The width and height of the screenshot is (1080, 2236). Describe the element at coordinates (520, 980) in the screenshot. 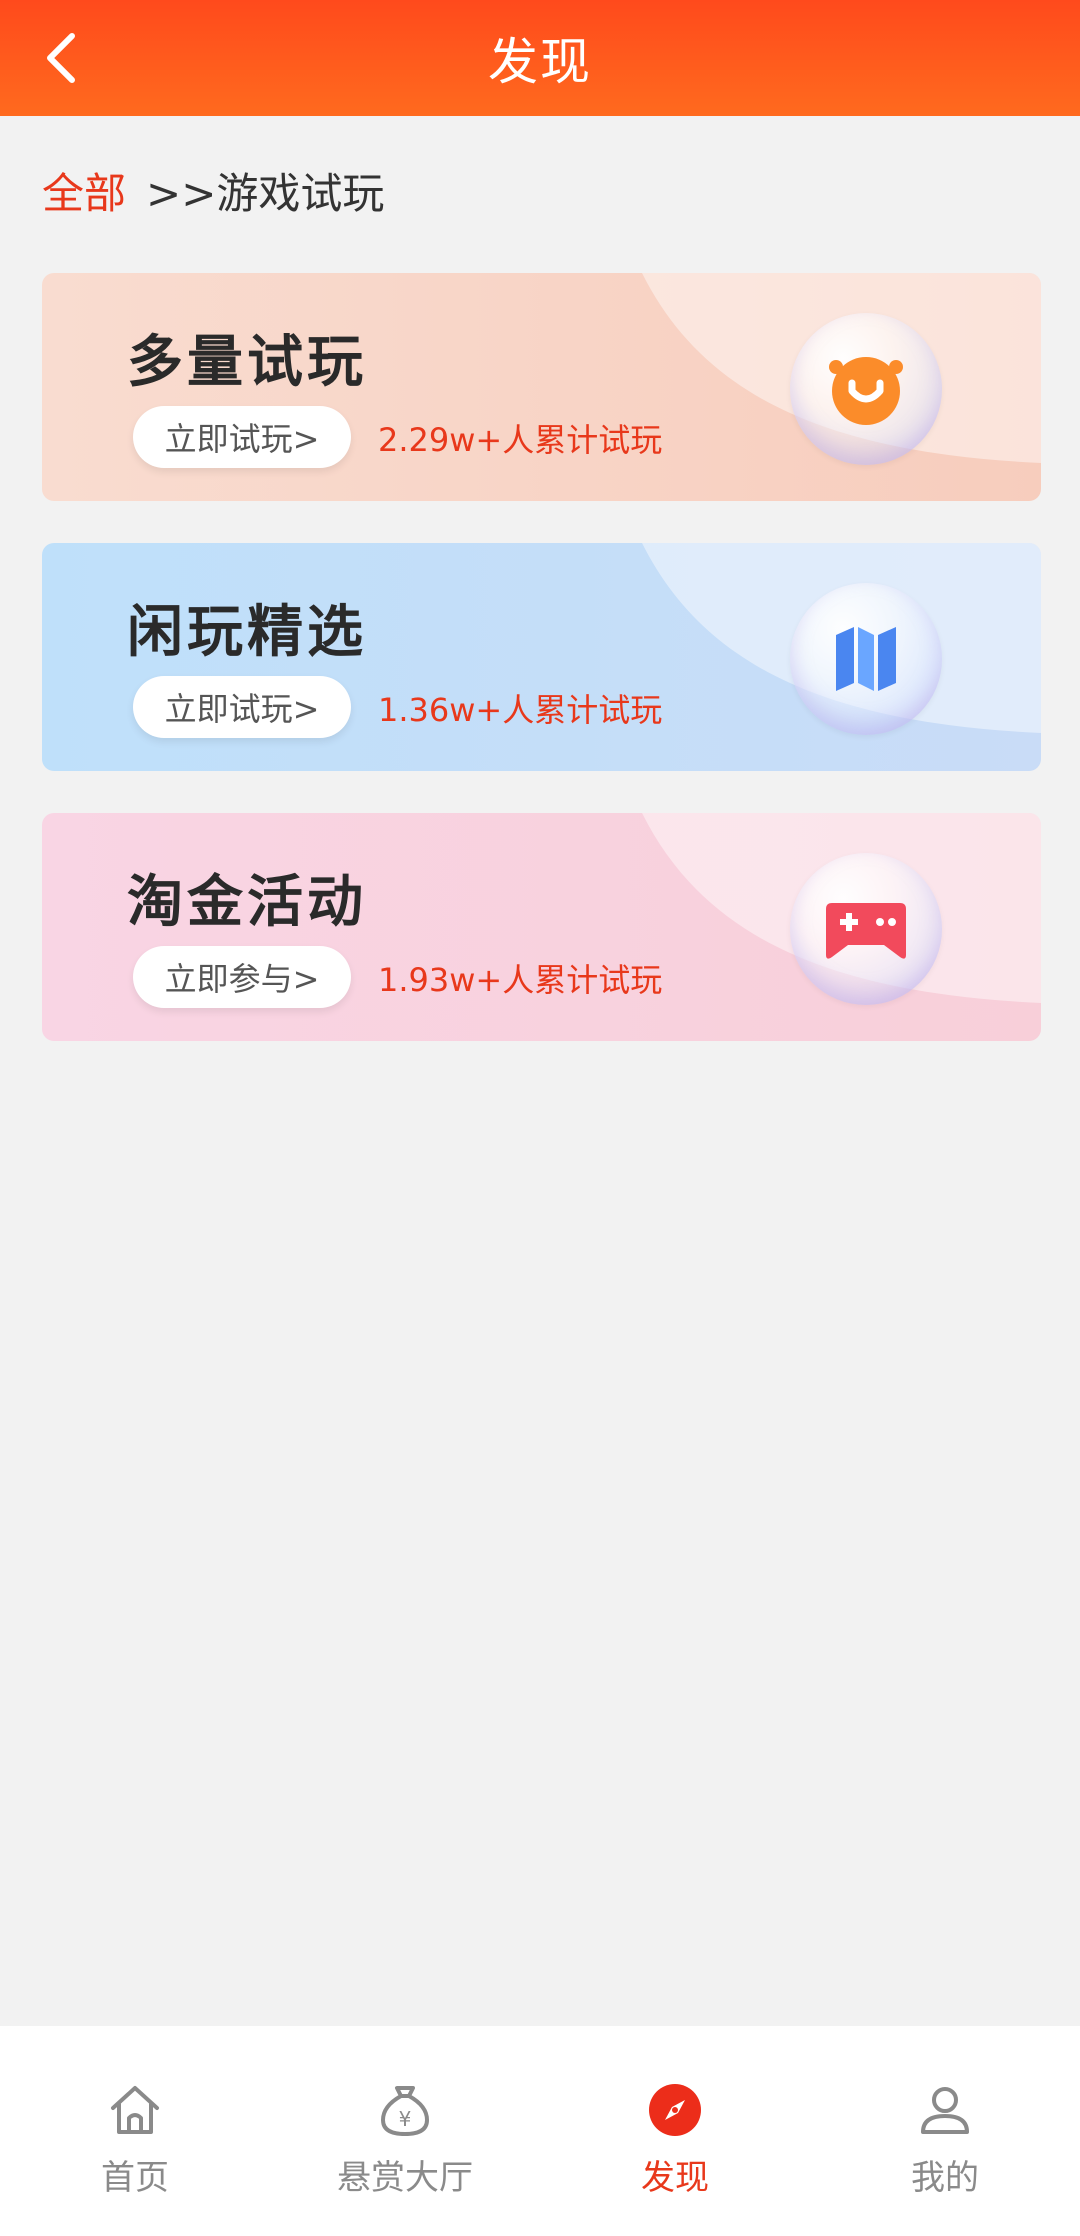

I see `card-participant-count: 1.93w+人累计试玩` at that location.